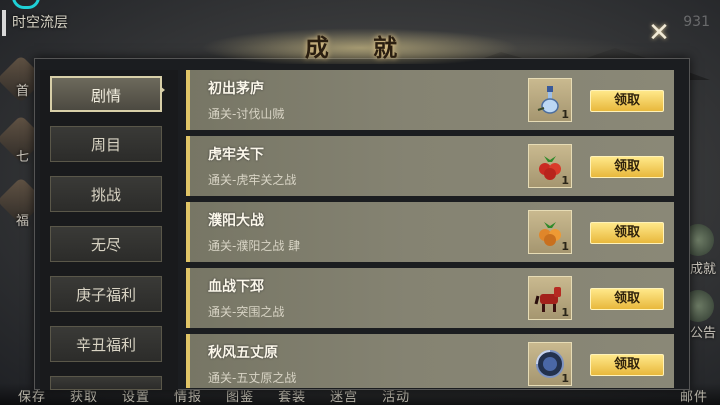  Describe the element at coordinates (430, 298) in the screenshot. I see `achievement-card: 血战下邳 通关-突围之战 1 领取` at that location.